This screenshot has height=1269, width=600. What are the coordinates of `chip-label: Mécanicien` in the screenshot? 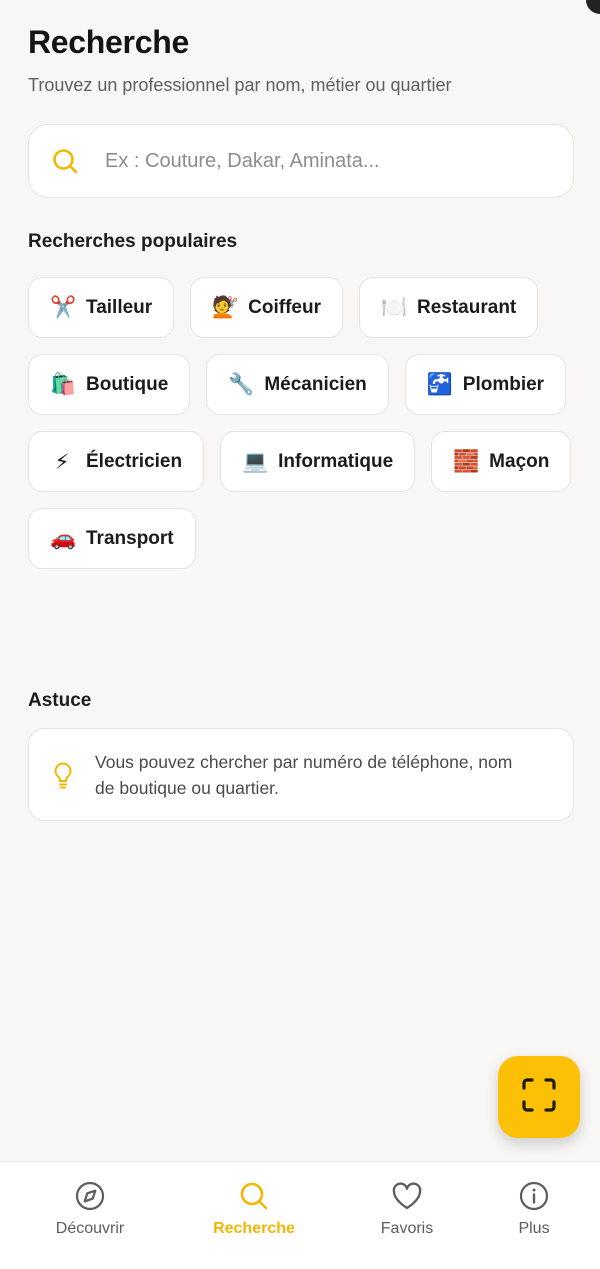 It's located at (315, 384).